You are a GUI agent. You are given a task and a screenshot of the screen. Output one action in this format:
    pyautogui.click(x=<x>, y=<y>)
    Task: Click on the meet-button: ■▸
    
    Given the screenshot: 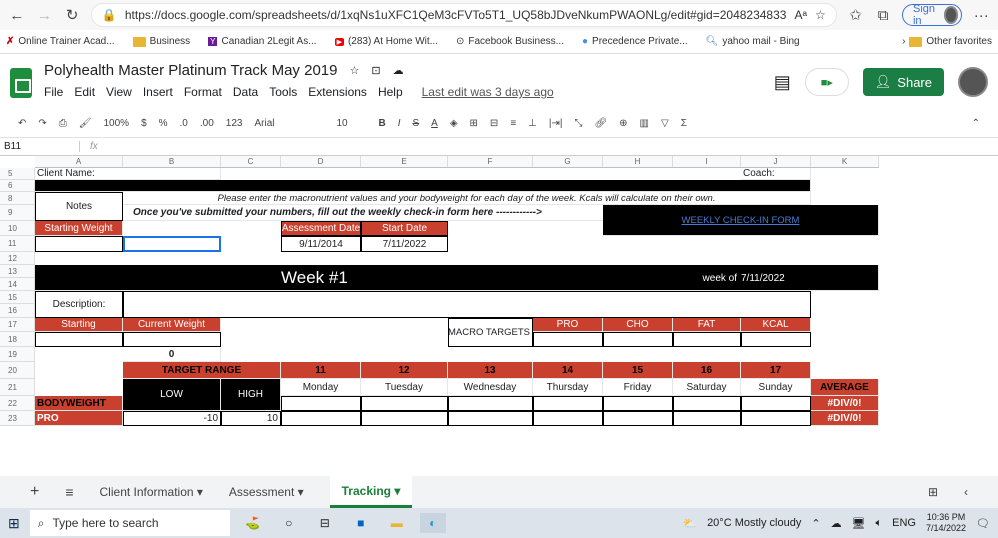 What is the action you would take?
    pyautogui.click(x=826, y=82)
    